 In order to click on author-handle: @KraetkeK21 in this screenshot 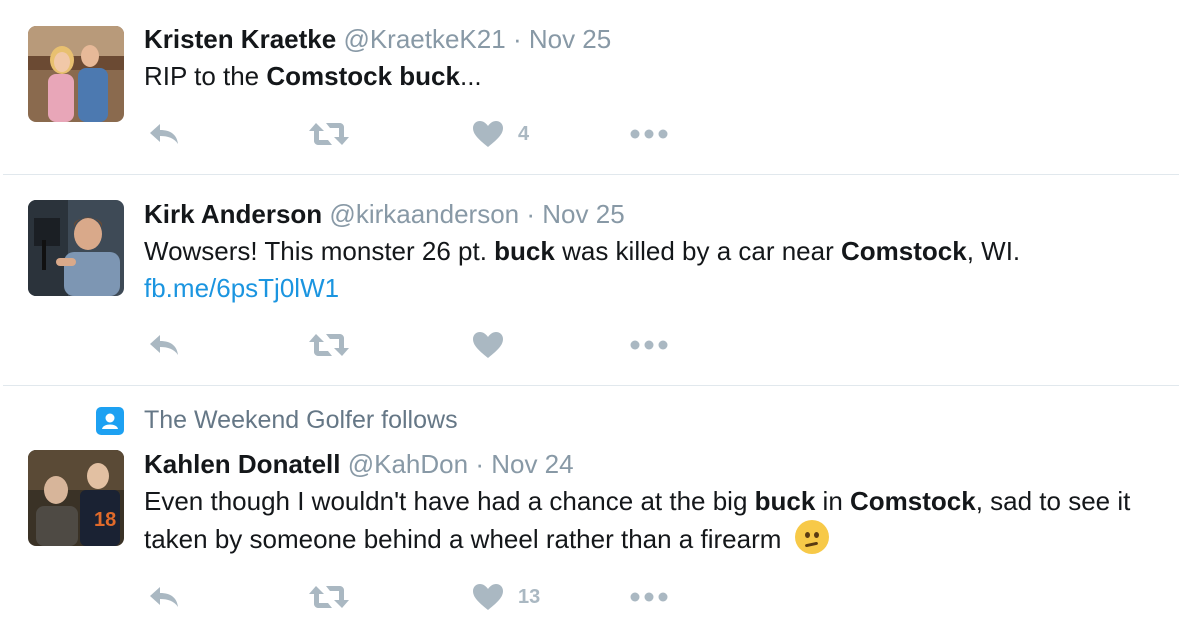, I will do `click(424, 39)`.